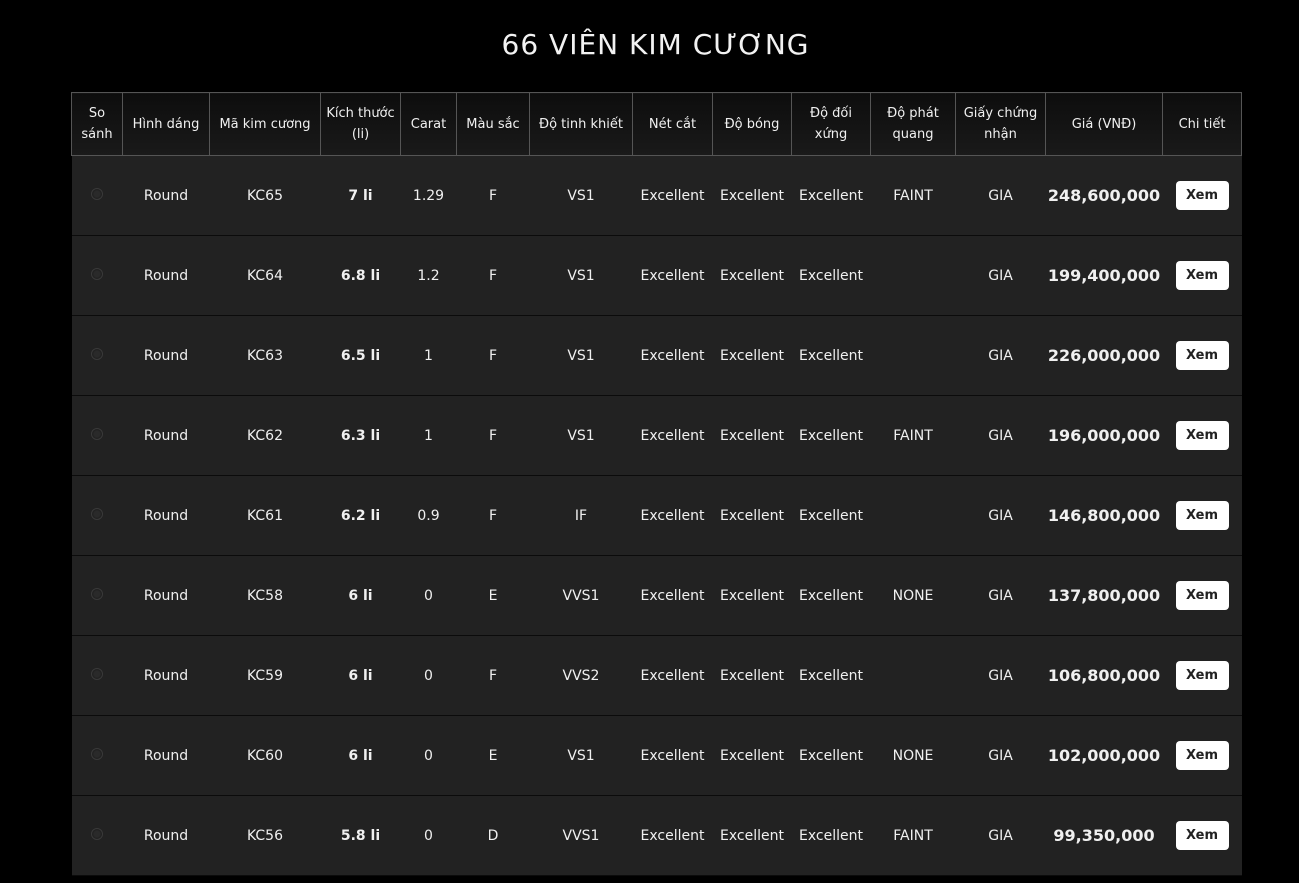  What do you see at coordinates (265, 195) in the screenshot?
I see `code-cell: KC65` at bounding box center [265, 195].